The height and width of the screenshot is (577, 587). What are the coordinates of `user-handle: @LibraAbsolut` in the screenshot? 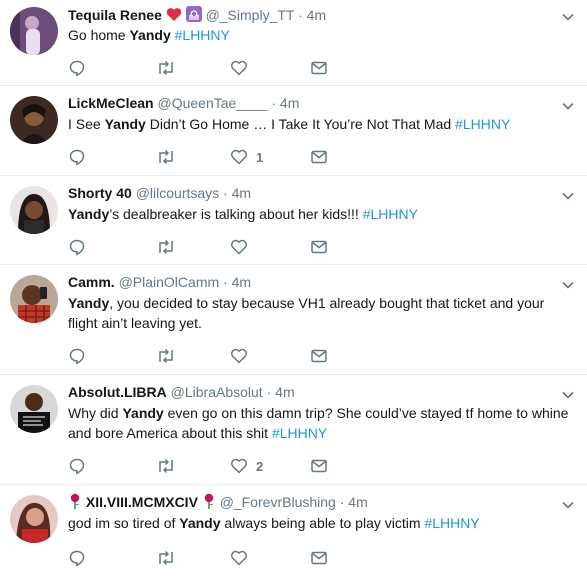 It's located at (217, 392).